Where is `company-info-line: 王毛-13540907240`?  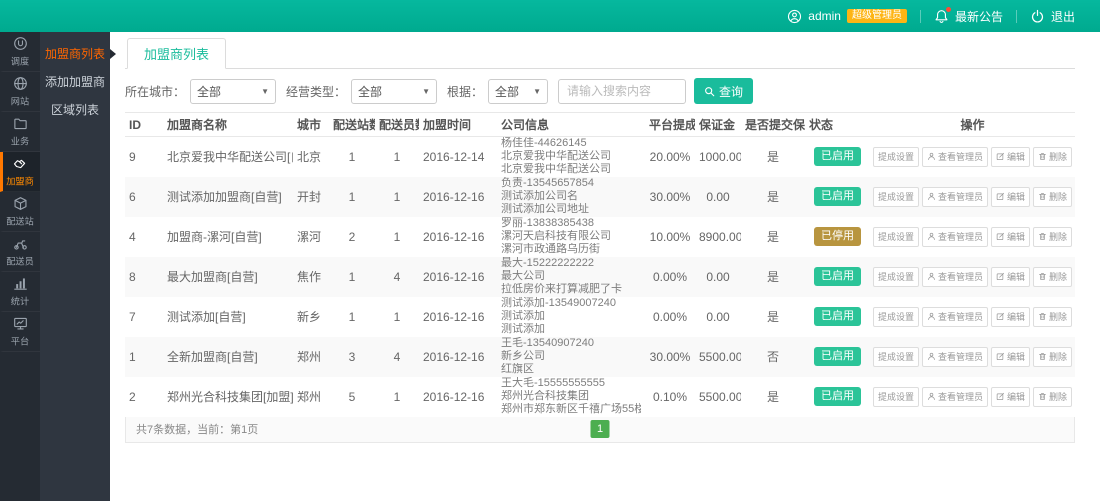 company-info-line: 王毛-13540907240 is located at coordinates (547, 343).